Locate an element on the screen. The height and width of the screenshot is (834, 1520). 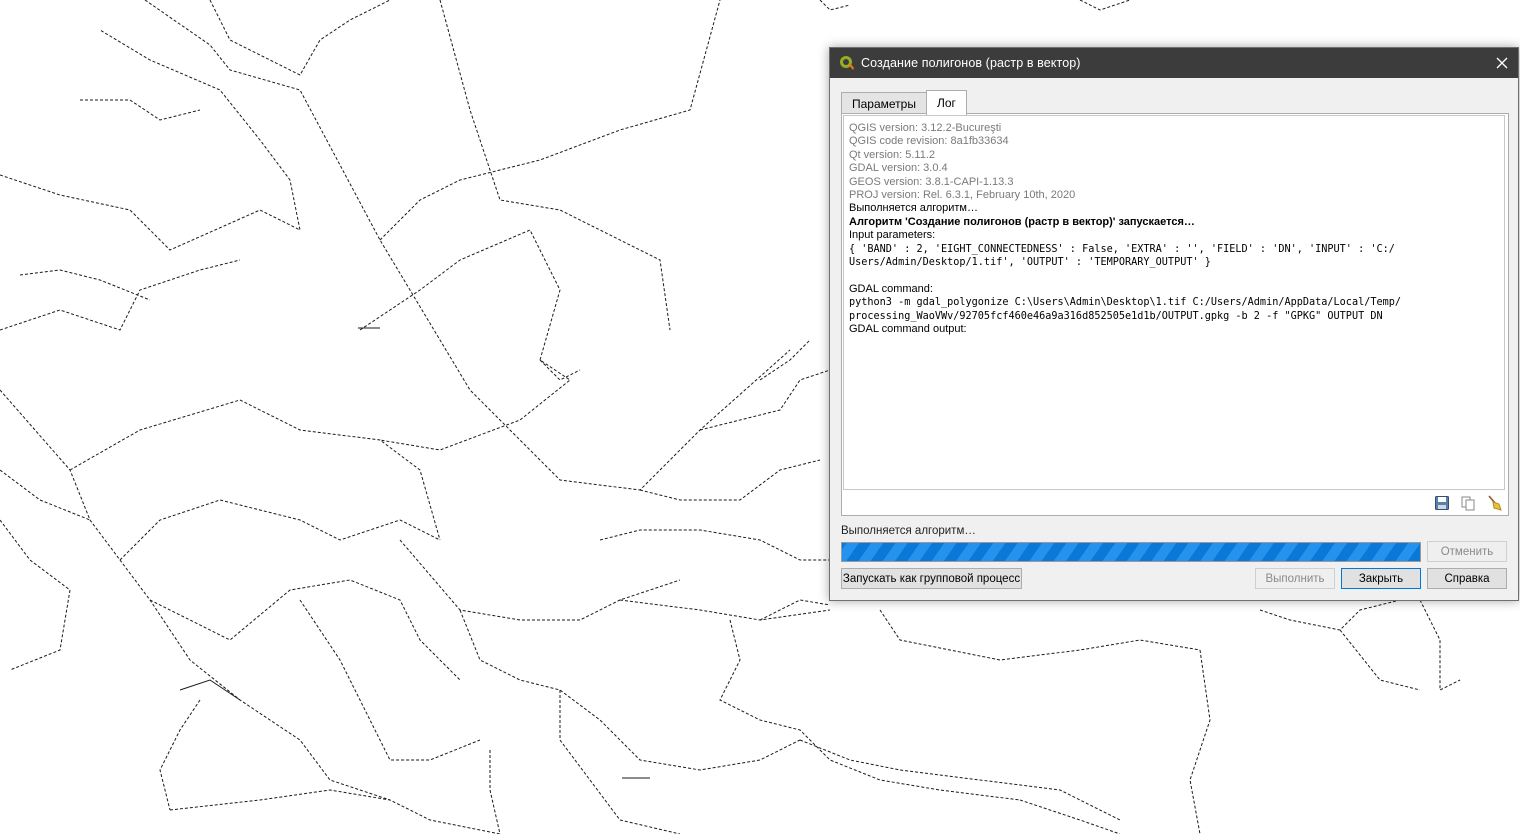
log-line: Input parameters: is located at coordinates (892, 235).